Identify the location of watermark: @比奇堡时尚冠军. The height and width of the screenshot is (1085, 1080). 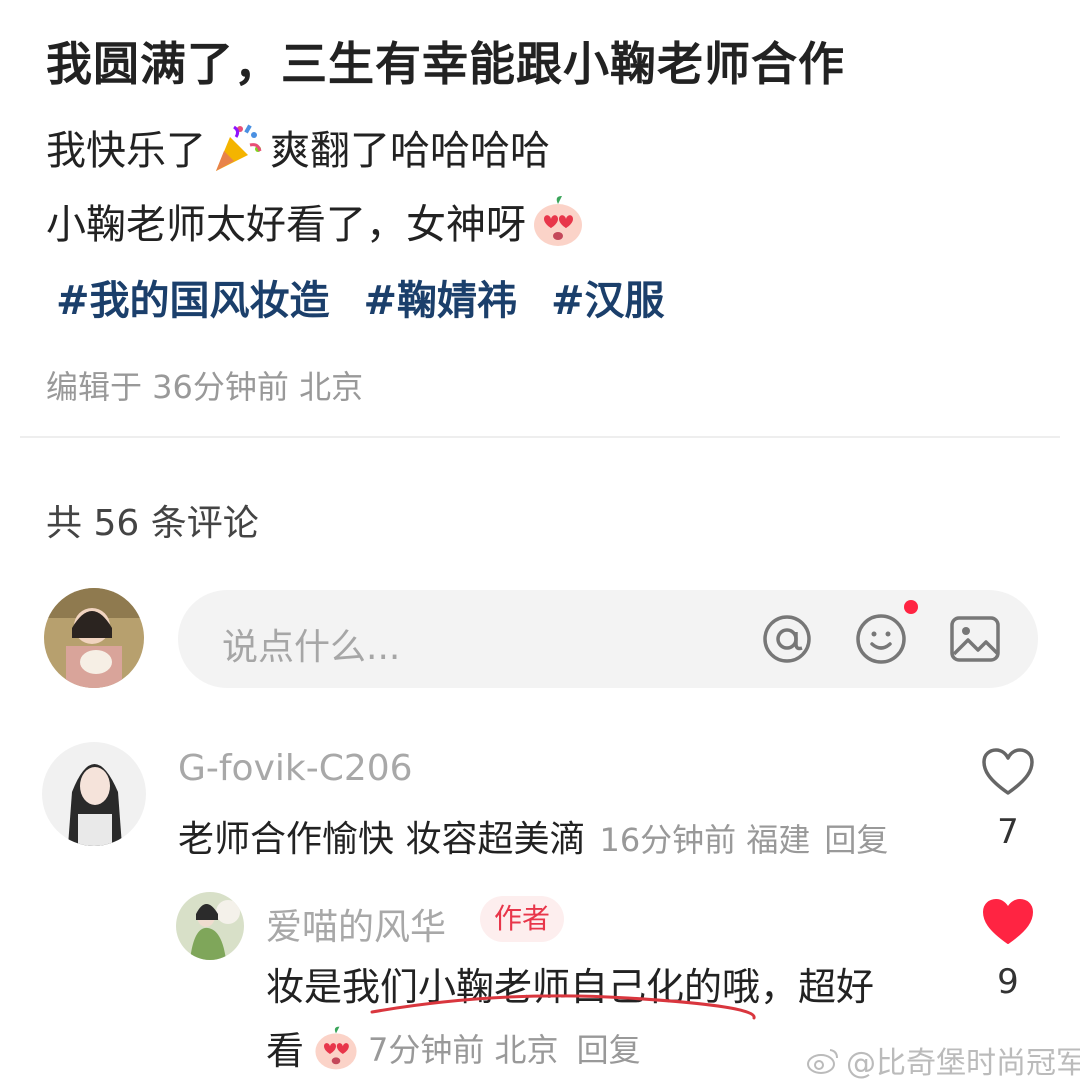
(943, 1060).